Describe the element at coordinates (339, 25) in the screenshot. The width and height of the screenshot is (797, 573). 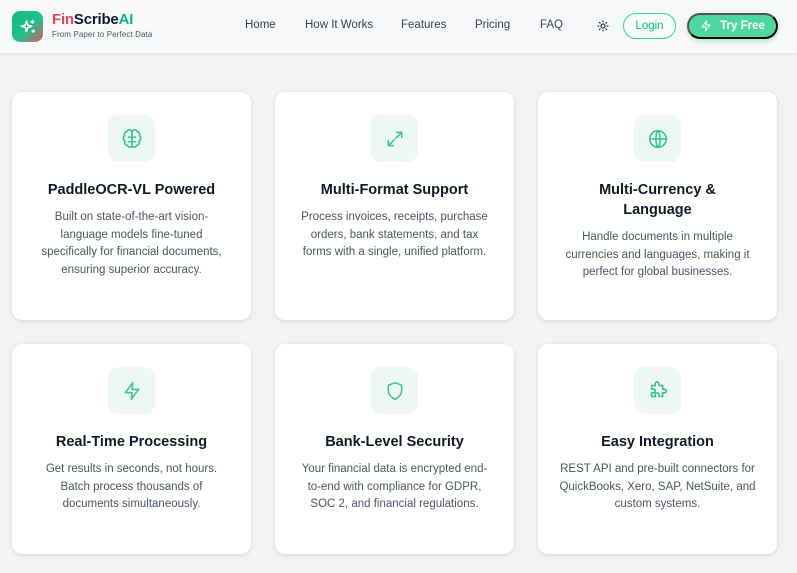
I see `nav-link-how-it-works: How It Works` at that location.